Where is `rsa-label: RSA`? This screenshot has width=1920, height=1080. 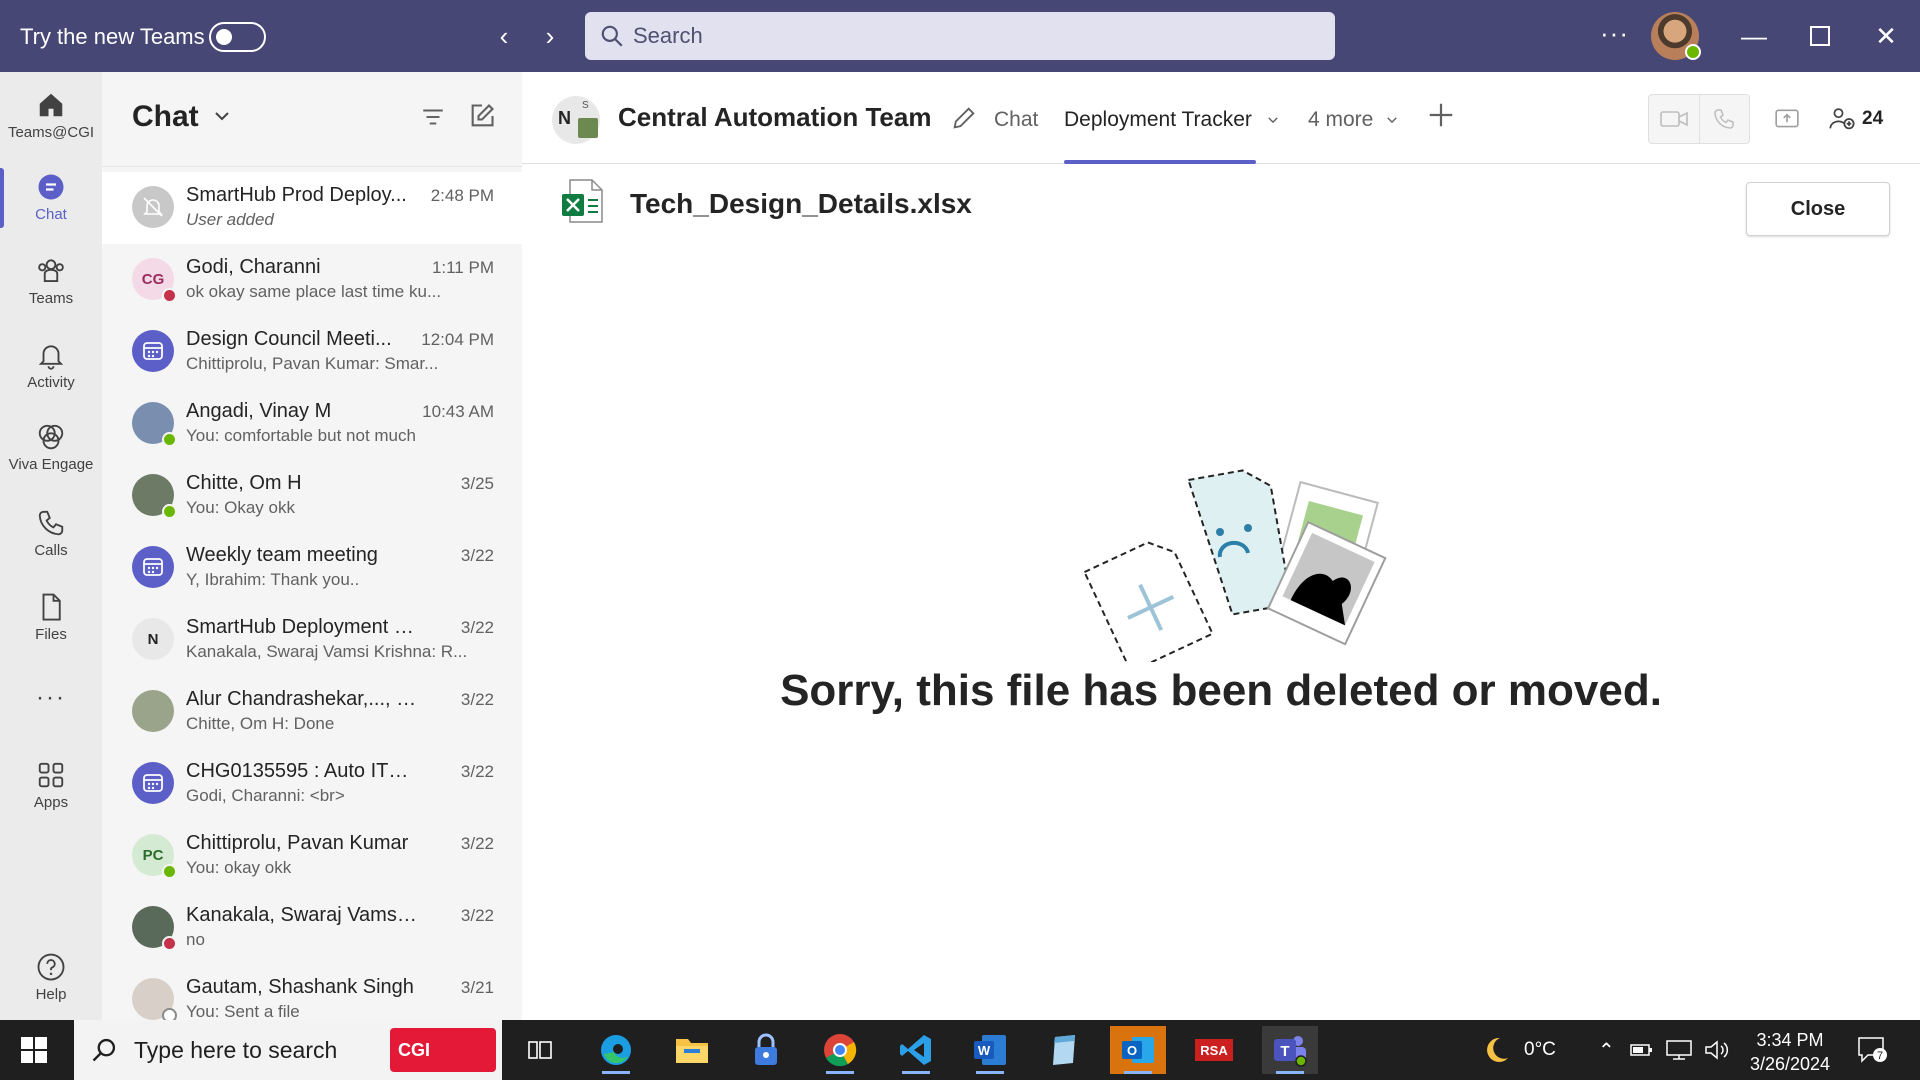 rsa-label: RSA is located at coordinates (1214, 1050).